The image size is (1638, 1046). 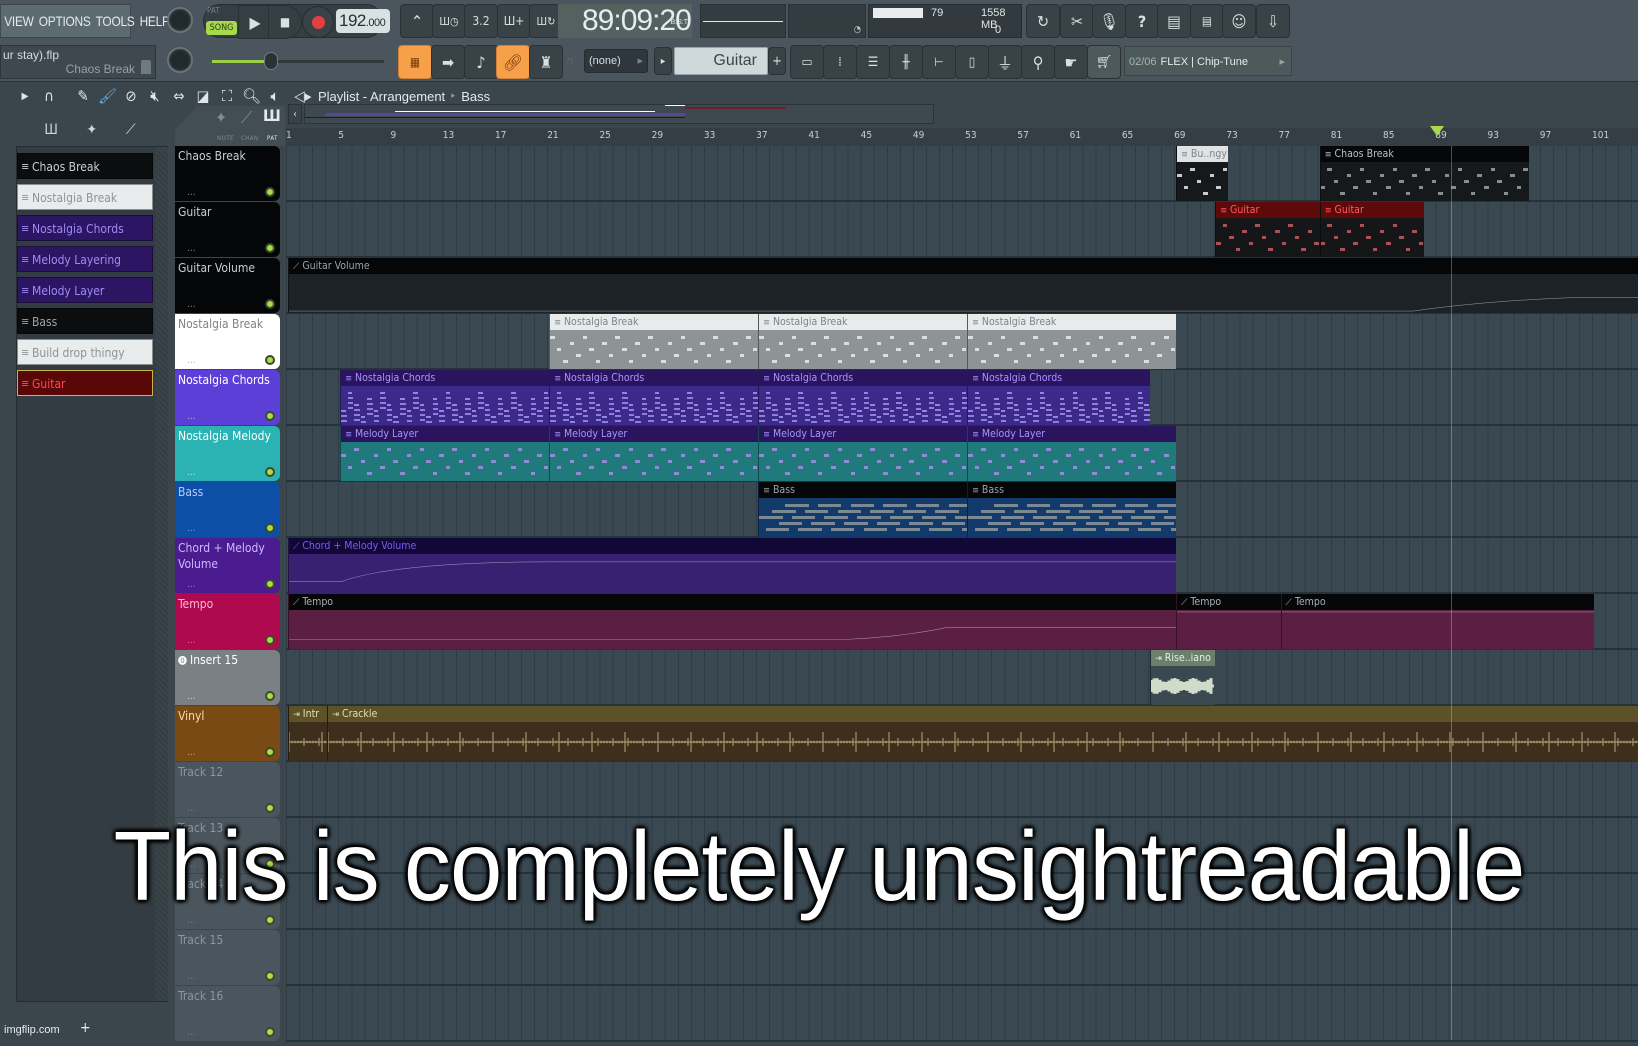 What do you see at coordinates (873, 62) in the screenshot?
I see `mixer-icon: ☰` at bounding box center [873, 62].